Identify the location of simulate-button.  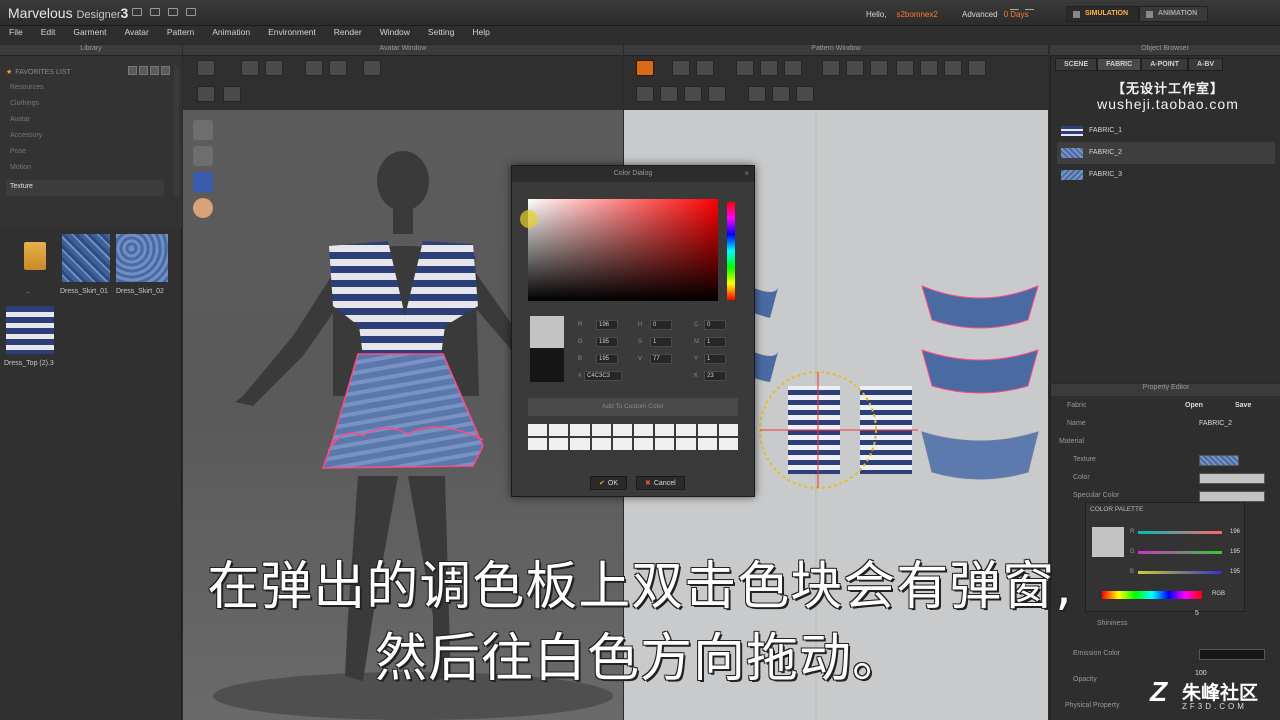
(645, 68).